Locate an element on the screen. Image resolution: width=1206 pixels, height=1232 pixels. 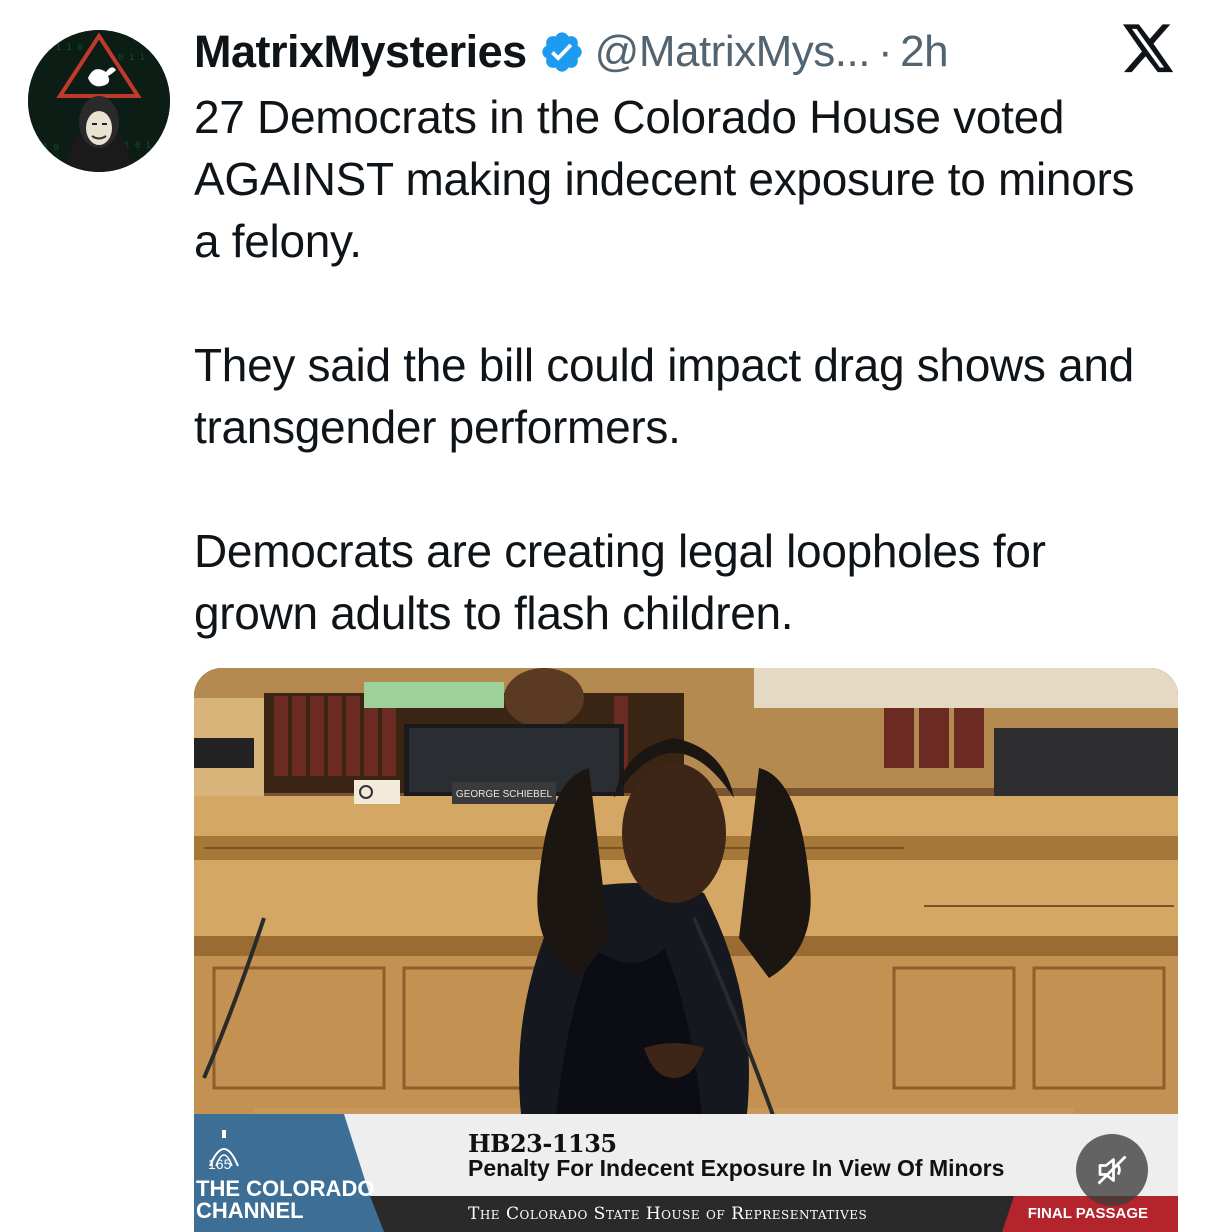
svg-text: 0 1 0 is located at coordinates (45, 148).